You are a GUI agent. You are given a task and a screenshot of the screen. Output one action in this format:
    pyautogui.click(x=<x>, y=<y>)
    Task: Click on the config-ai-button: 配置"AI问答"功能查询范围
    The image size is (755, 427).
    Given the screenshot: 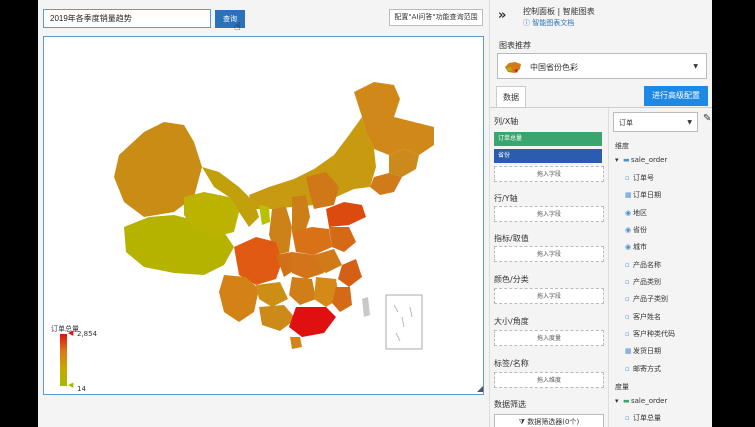 What is the action you would take?
    pyautogui.click(x=436, y=17)
    